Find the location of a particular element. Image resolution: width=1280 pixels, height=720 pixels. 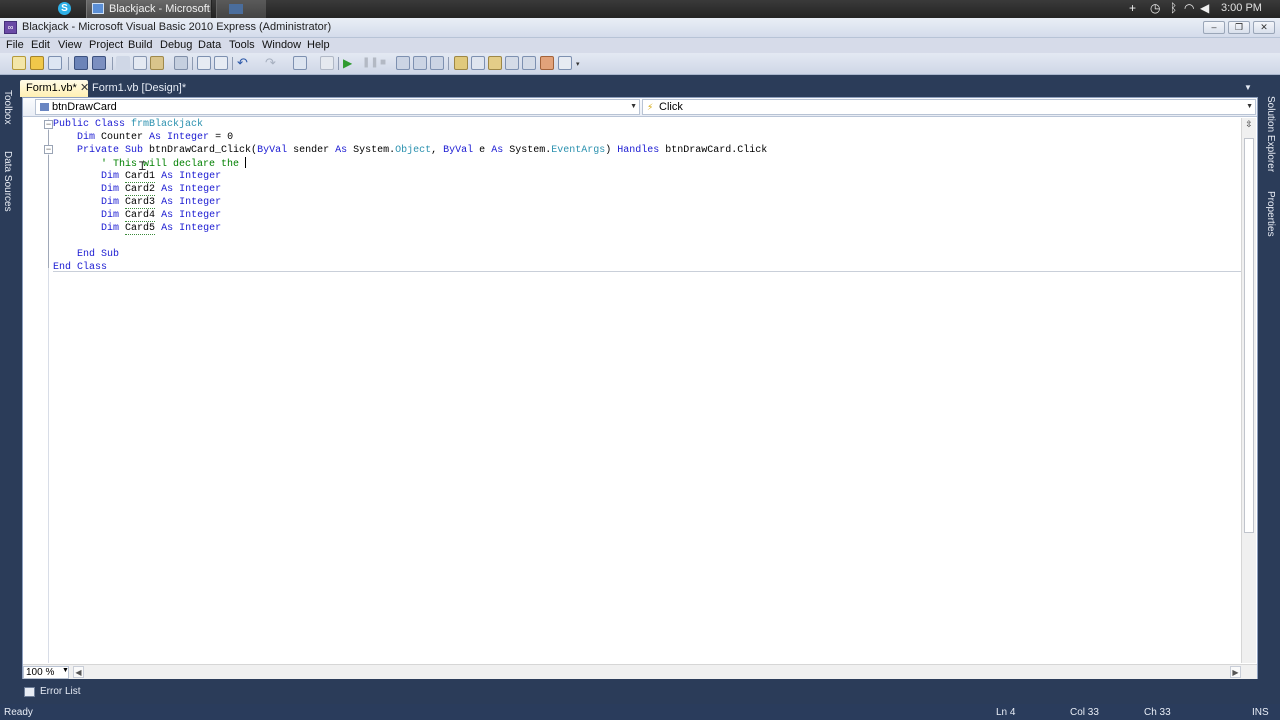

code-line-5: Dim Card1 As Integer is located at coordinates (161, 177).